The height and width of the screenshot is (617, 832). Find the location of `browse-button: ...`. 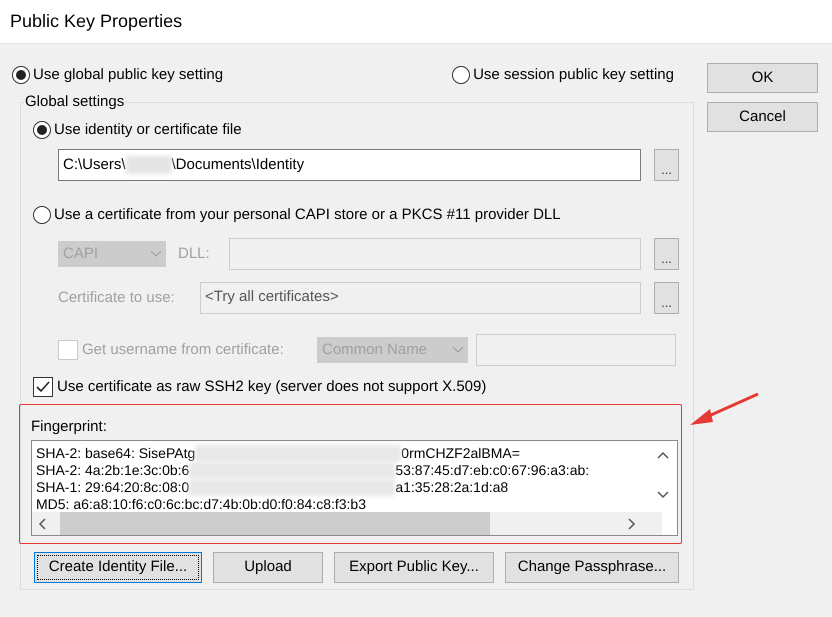

browse-button: ... is located at coordinates (666, 165).